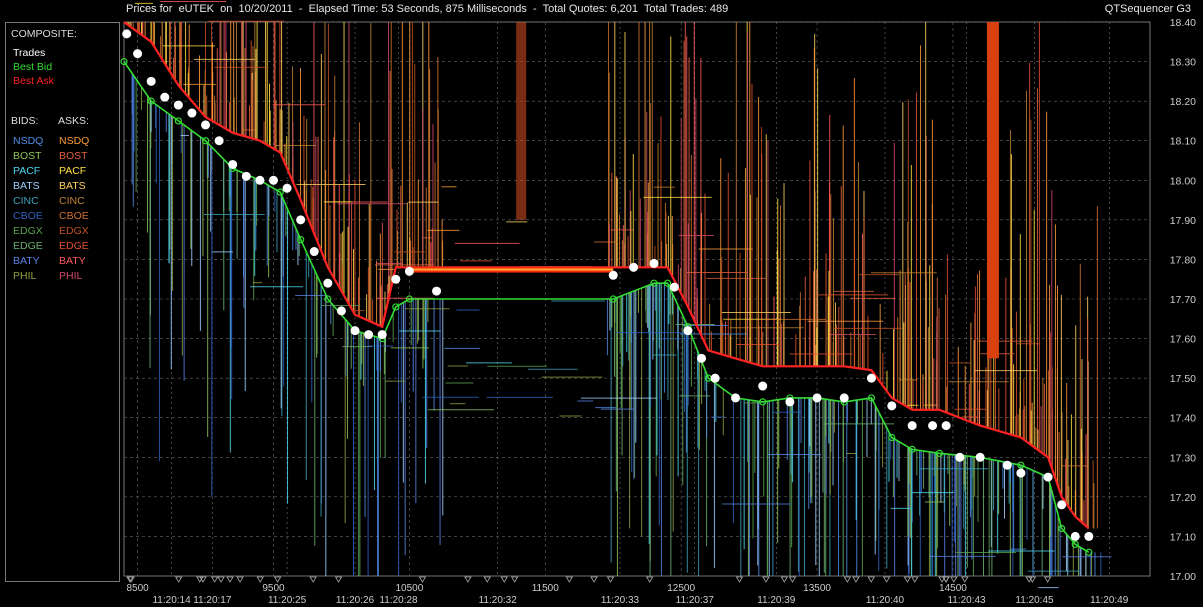 The width and height of the screenshot is (1203, 607). Describe the element at coordinates (137, 588) in the screenshot. I see `x-seq-label: 8500` at that location.